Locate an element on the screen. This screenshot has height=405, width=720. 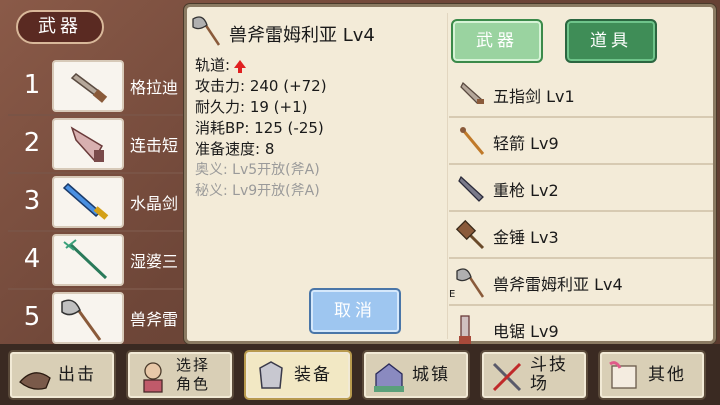
nav-equipment-button: 装备 is located at coordinates (298, 375).